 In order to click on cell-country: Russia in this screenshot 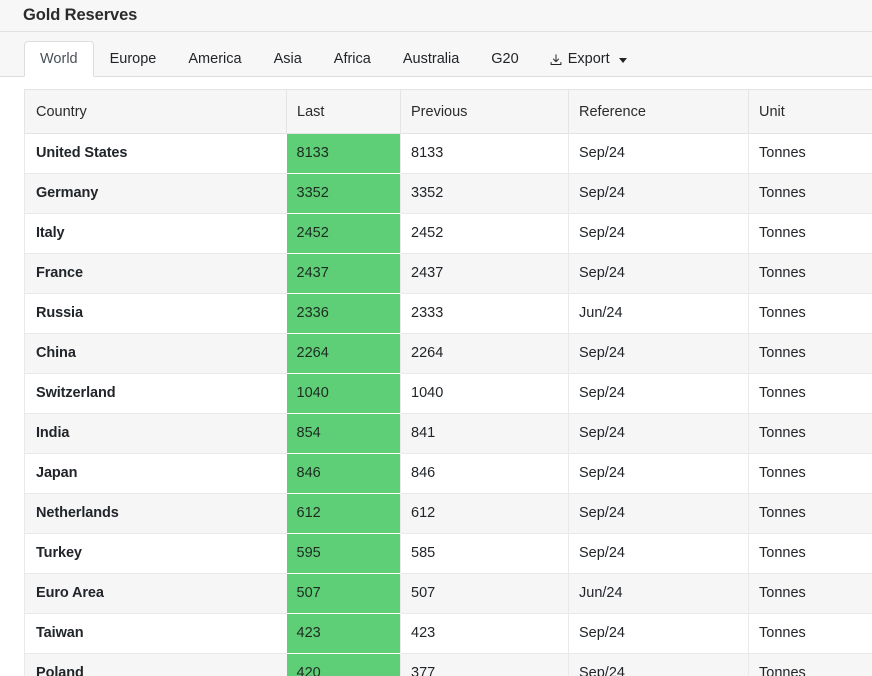, I will do `click(155, 313)`.